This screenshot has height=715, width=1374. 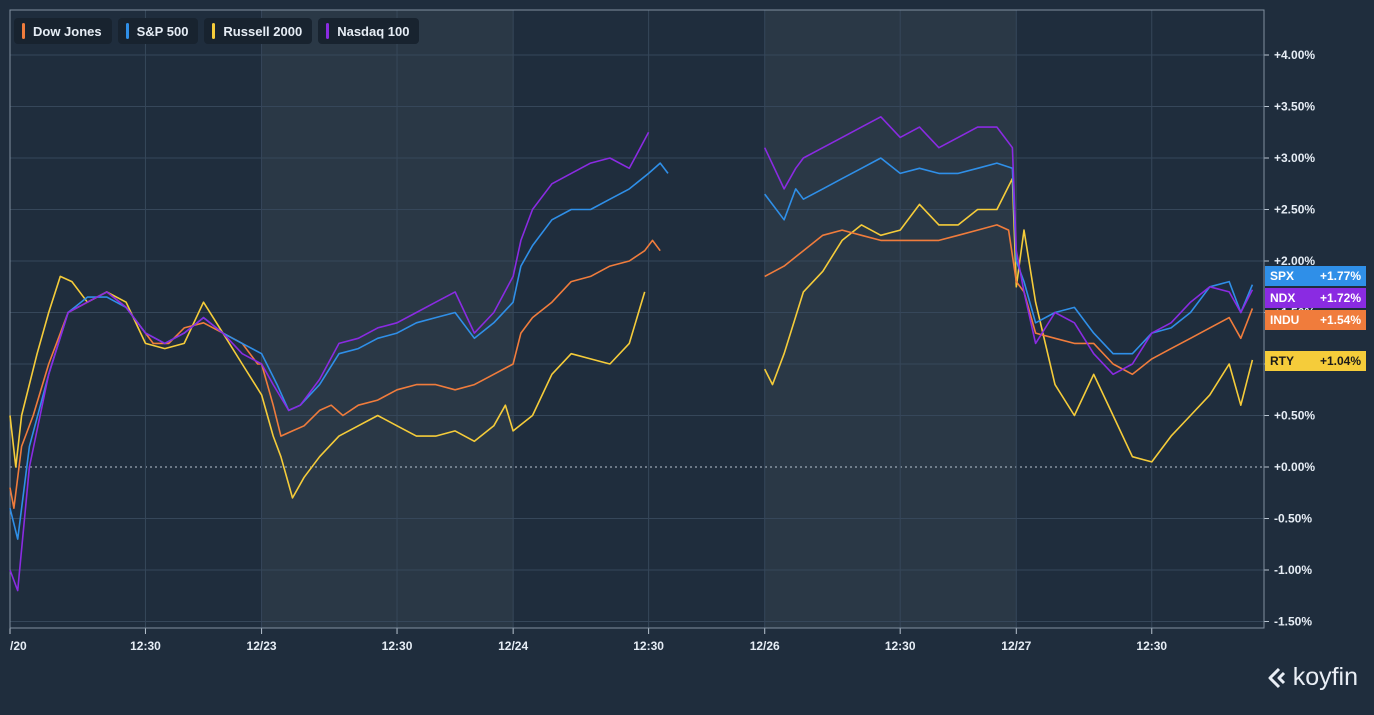 I want to click on last-value-number: +1.04%, so click(x=1340, y=361).